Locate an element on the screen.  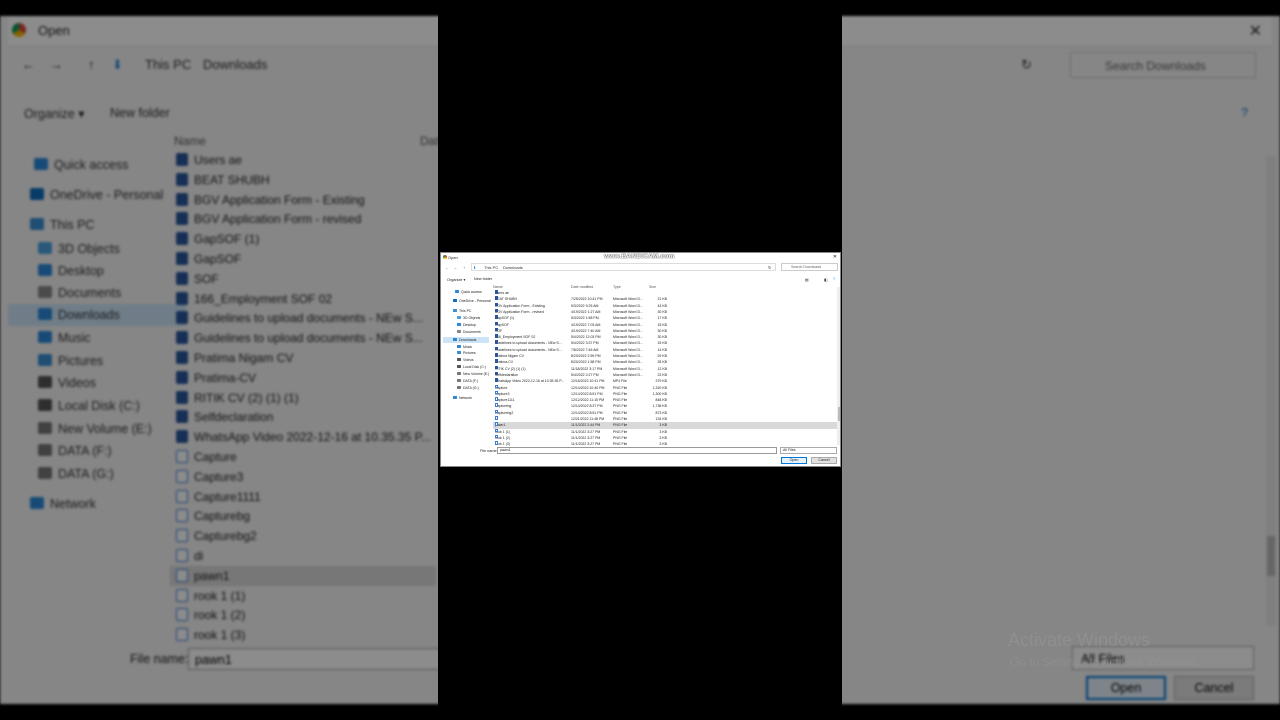
nav-item-pictures: Pictures is located at coordinates (461, 353).